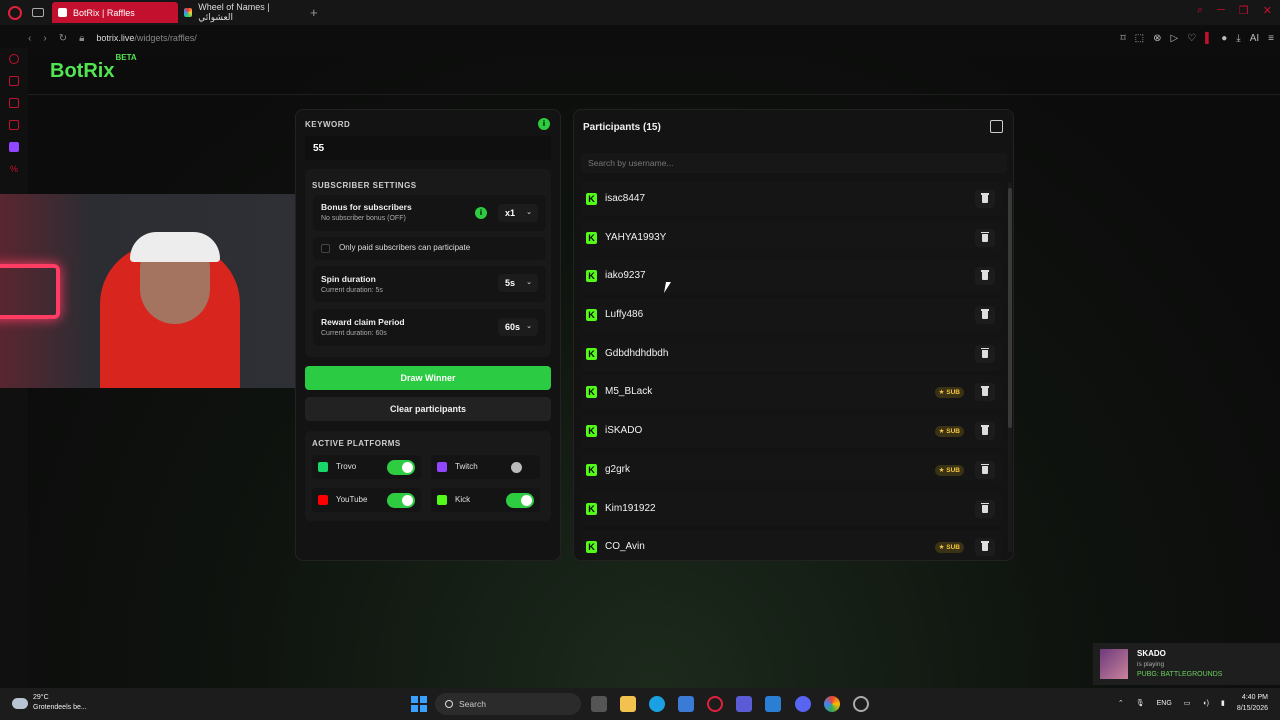 This screenshot has width=1280, height=720. What do you see at coordinates (520, 500) in the screenshot?
I see `kick-toggle` at bounding box center [520, 500].